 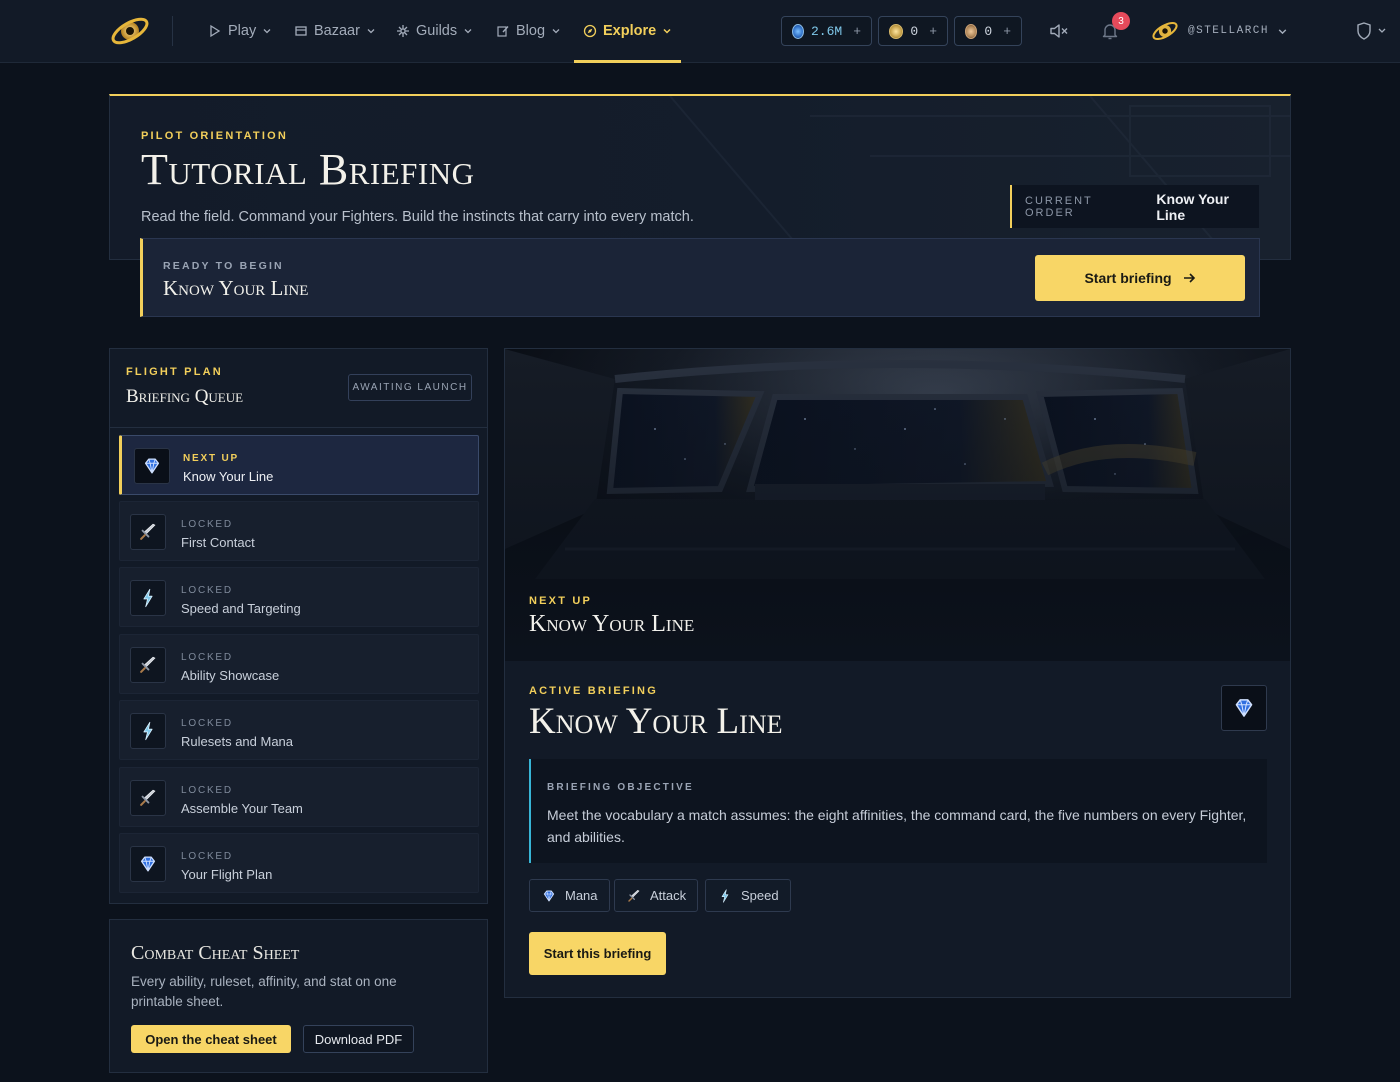 I want to click on briefing-title: Know Your Line, so click(x=656, y=721).